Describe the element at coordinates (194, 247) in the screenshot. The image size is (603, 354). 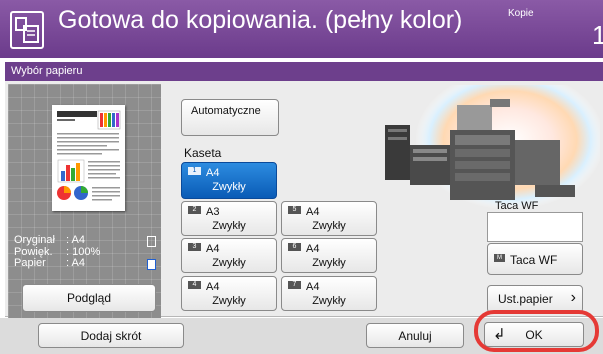
I see `tray-number: 3` at that location.